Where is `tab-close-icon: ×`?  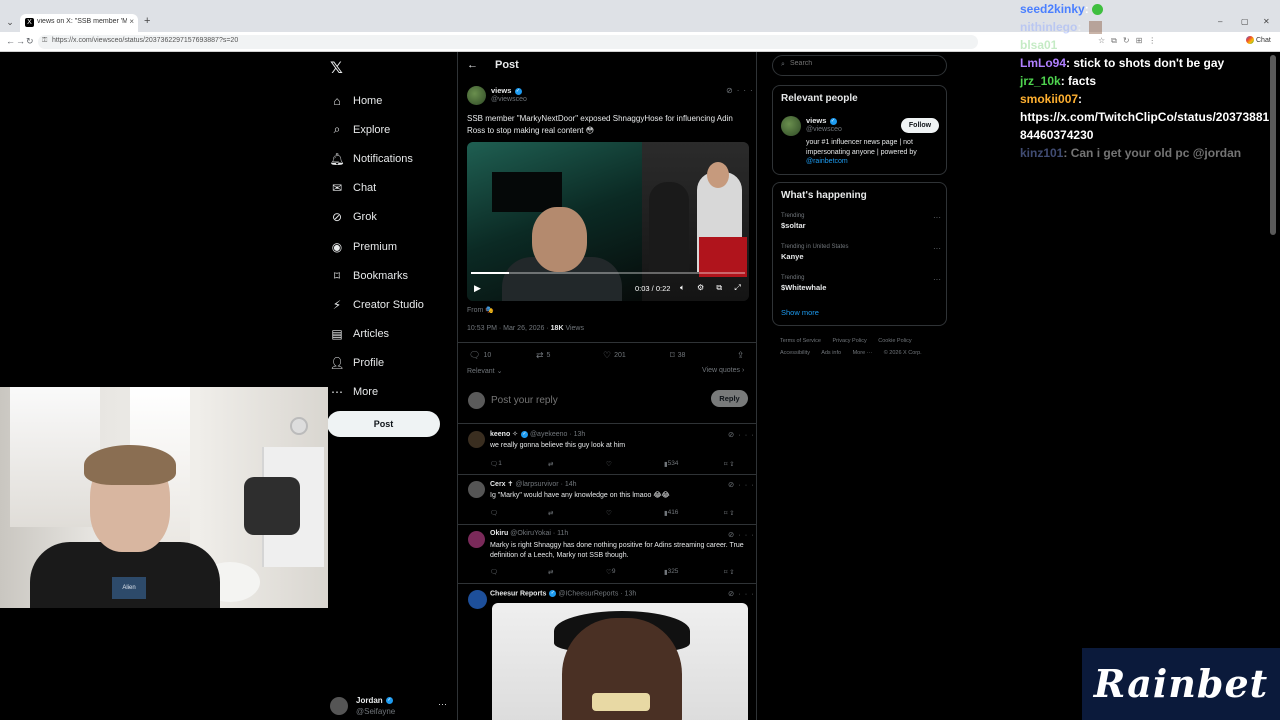 tab-close-icon: × is located at coordinates (131, 21).